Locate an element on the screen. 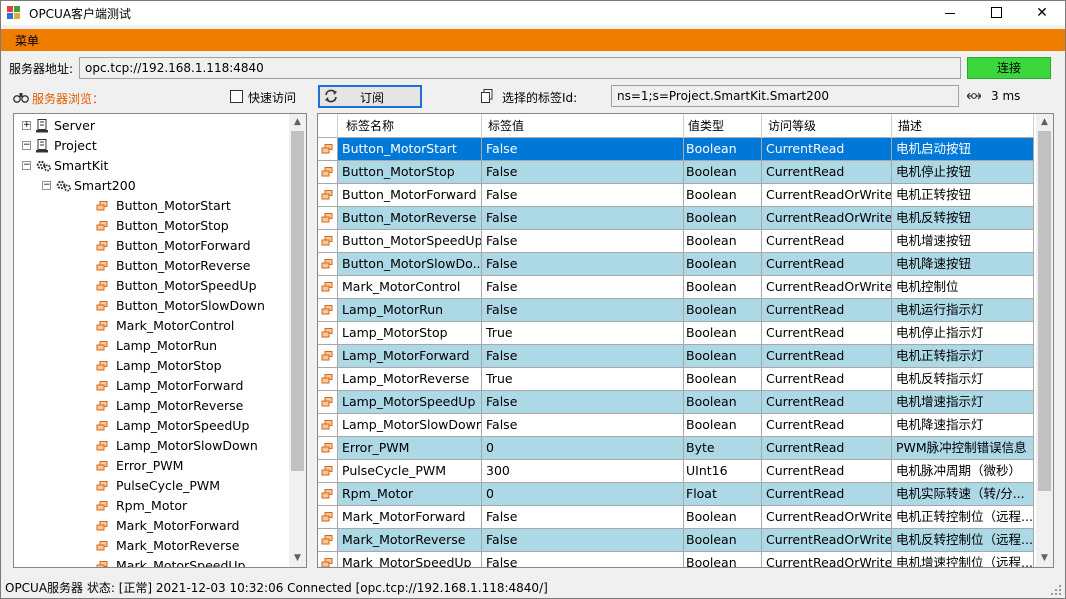 This screenshot has height=599, width=1066. table-cell: 电机运行指示灯 is located at coordinates (963, 310).